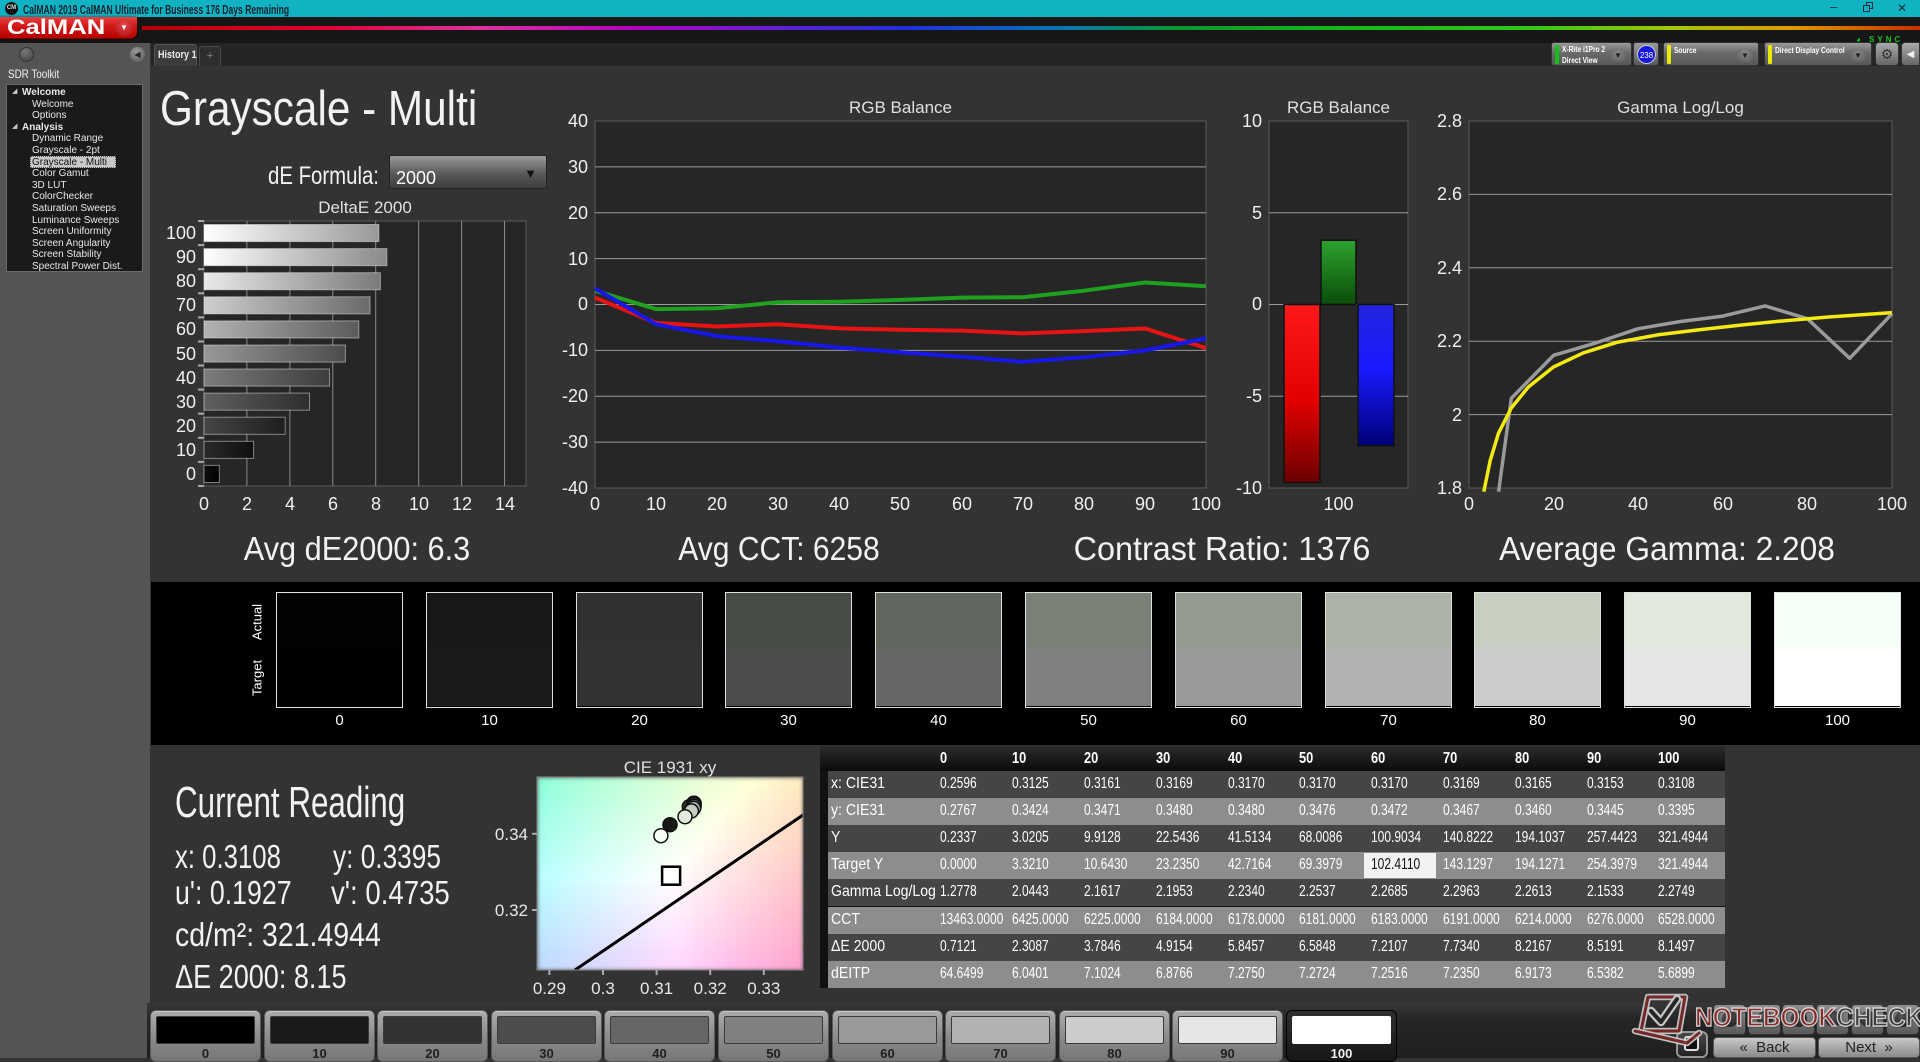  I want to click on svg-text: 0.29, so click(549, 988).